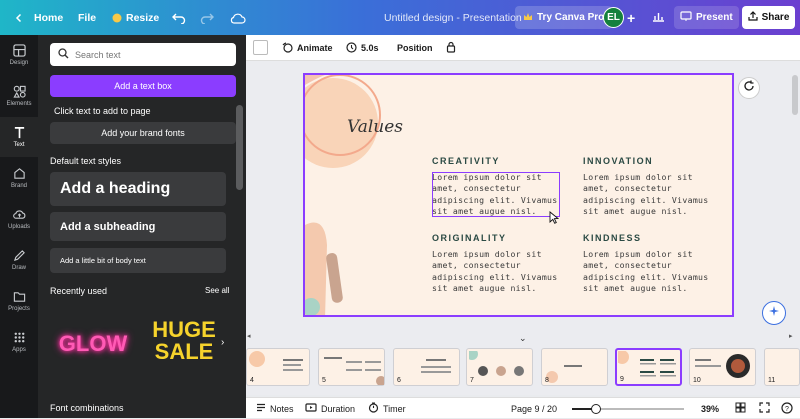 Image resolution: width=800 pixels, height=419 pixels. What do you see at coordinates (138, 260) in the screenshot?
I see `add-body-text-button: Add a little bit of body text` at bounding box center [138, 260].